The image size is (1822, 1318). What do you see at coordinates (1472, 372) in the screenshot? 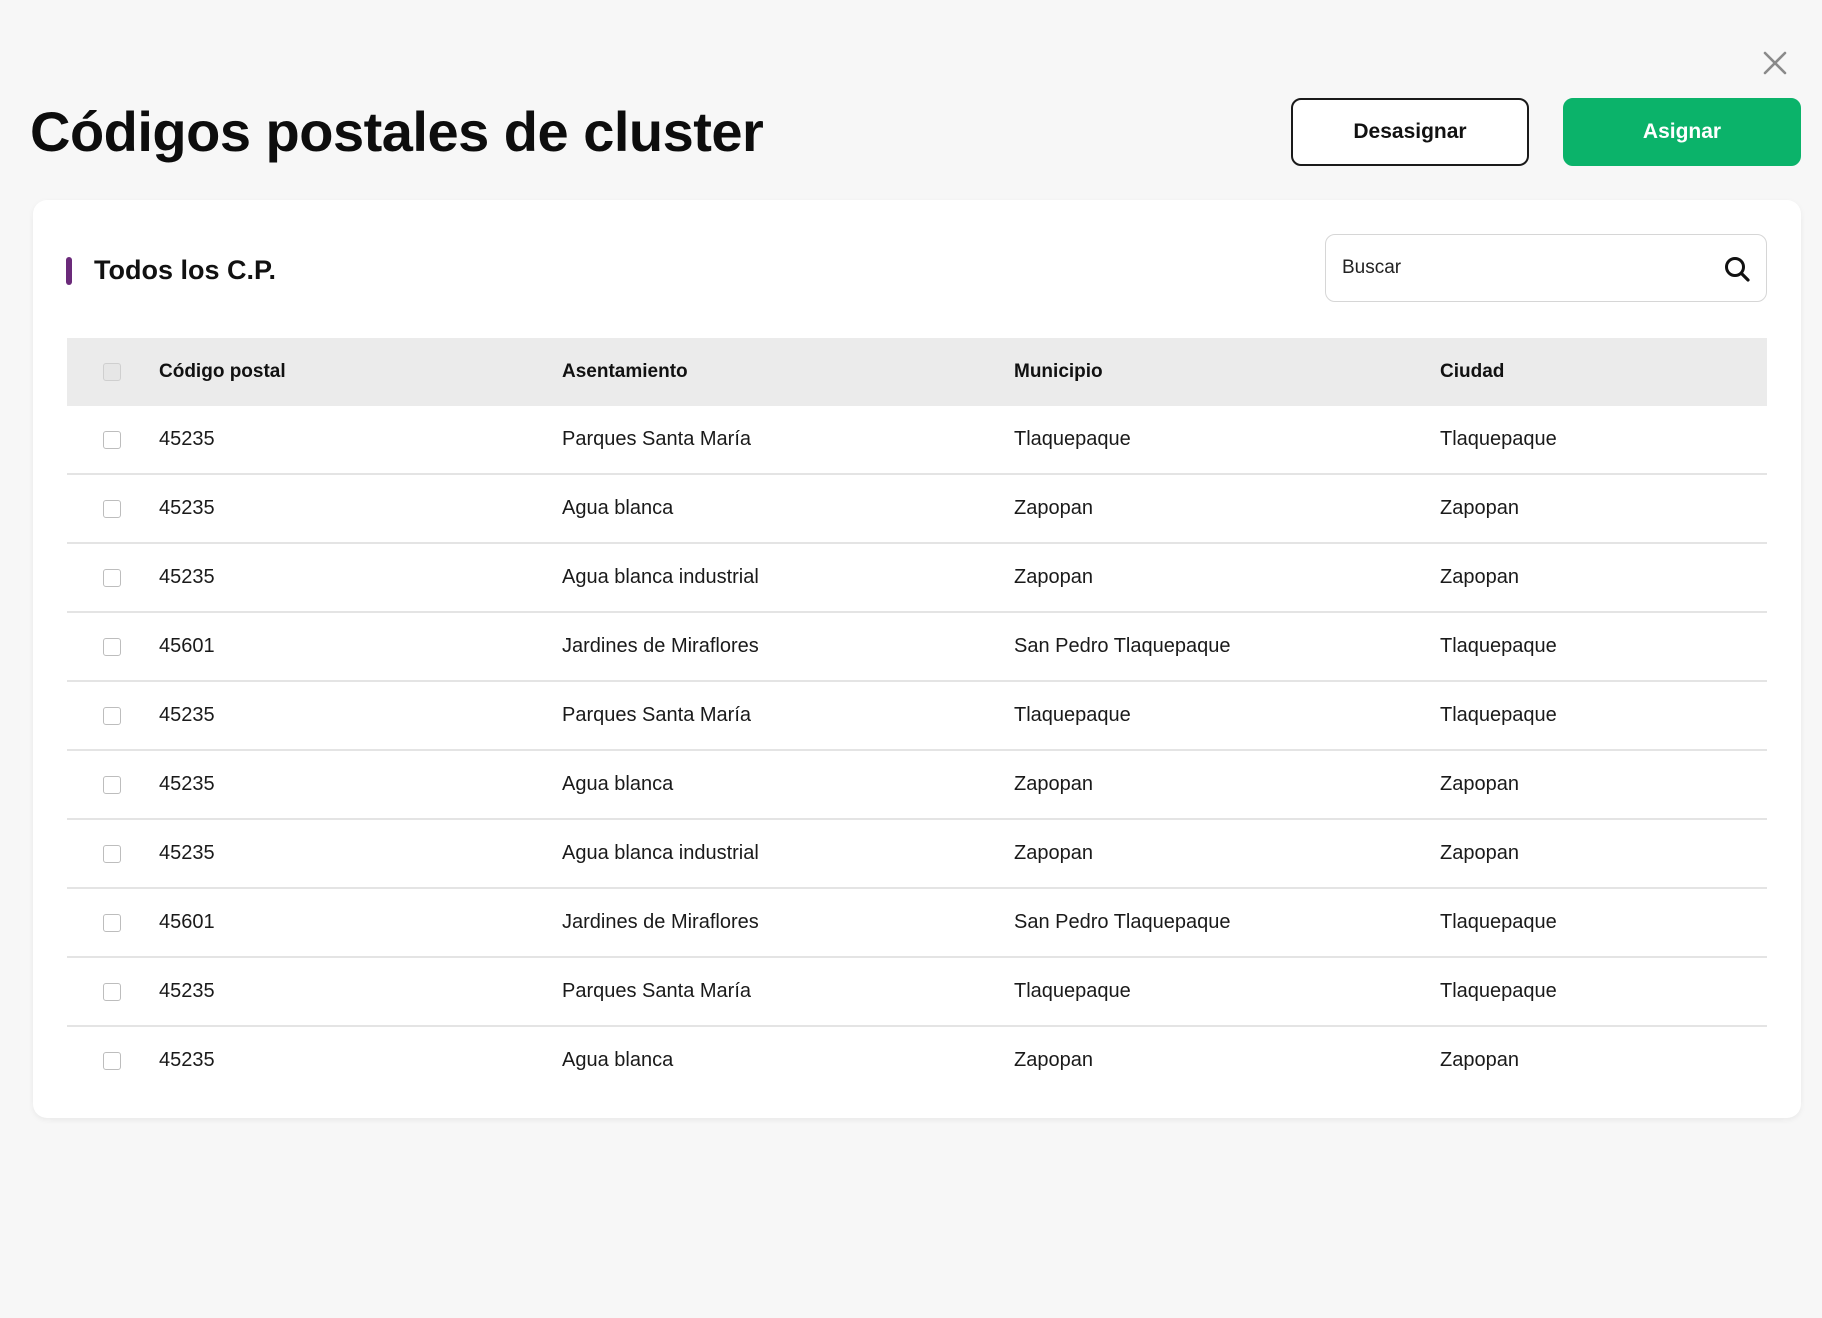
I see `column-header-city: Ciudad` at bounding box center [1472, 372].